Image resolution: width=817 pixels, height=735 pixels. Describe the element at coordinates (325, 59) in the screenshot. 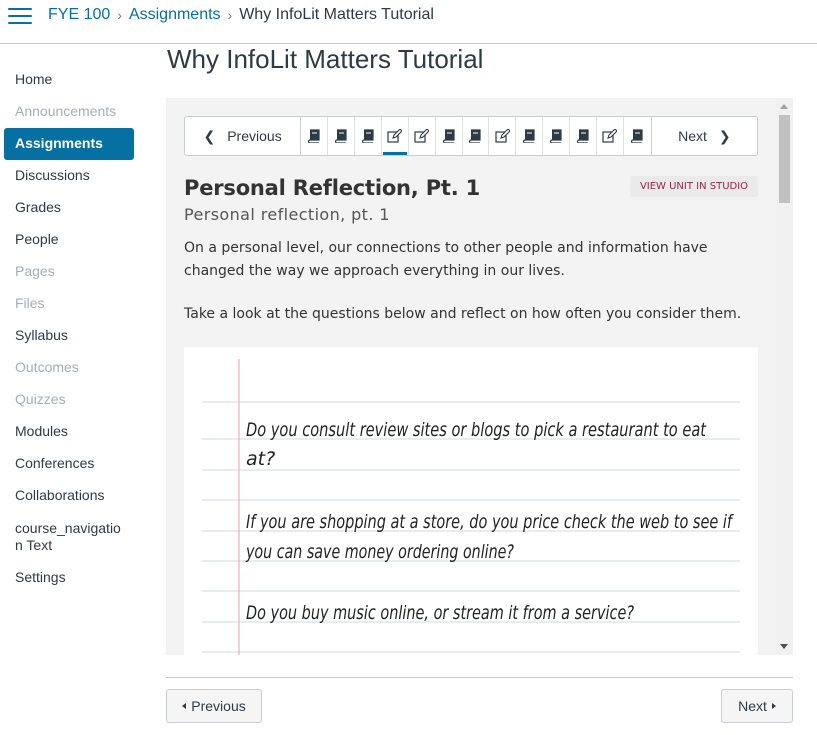

I see `page-title: Why InfoLit Matters Tutorial` at that location.